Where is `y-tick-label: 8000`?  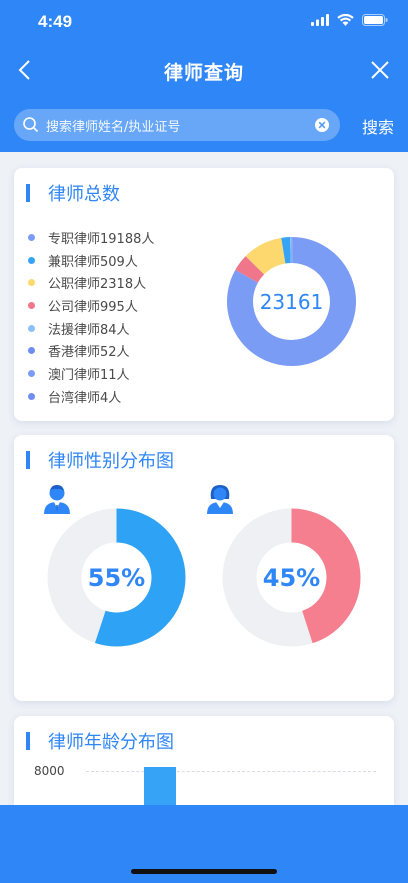 y-tick-label: 8000 is located at coordinates (49, 771).